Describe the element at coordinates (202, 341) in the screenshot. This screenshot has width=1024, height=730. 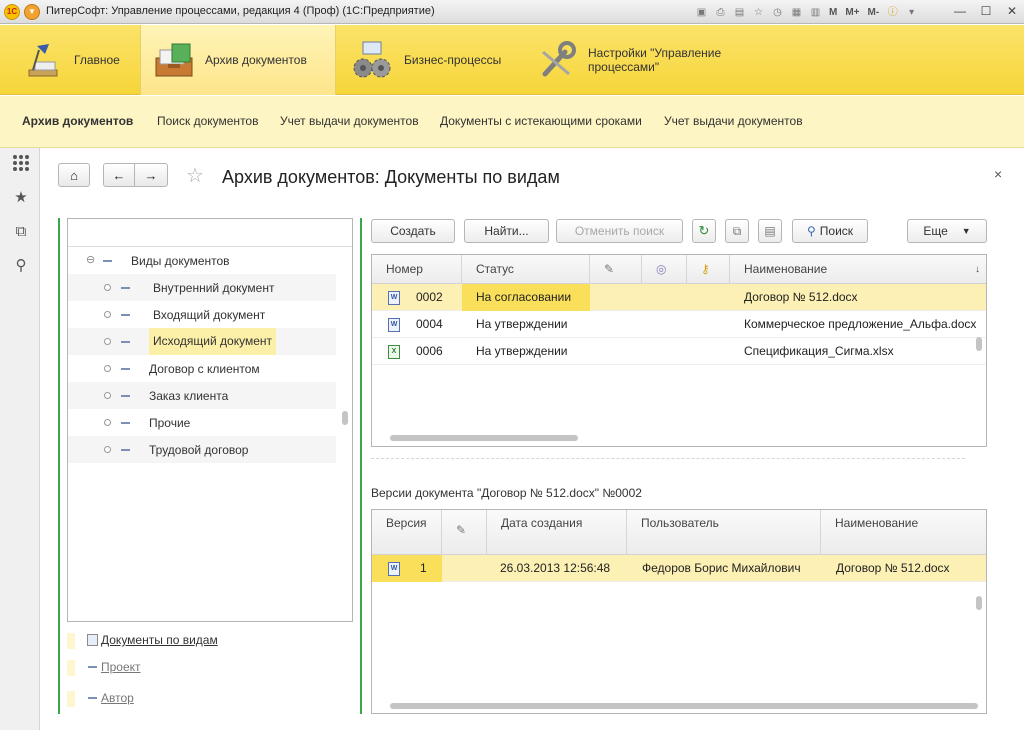
I see `tree-item-selected: Исходящий документ` at that location.